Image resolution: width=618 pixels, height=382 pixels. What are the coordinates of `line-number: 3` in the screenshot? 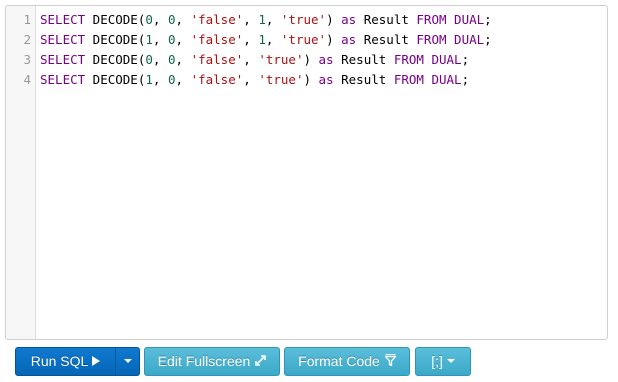 It's located at (27, 59).